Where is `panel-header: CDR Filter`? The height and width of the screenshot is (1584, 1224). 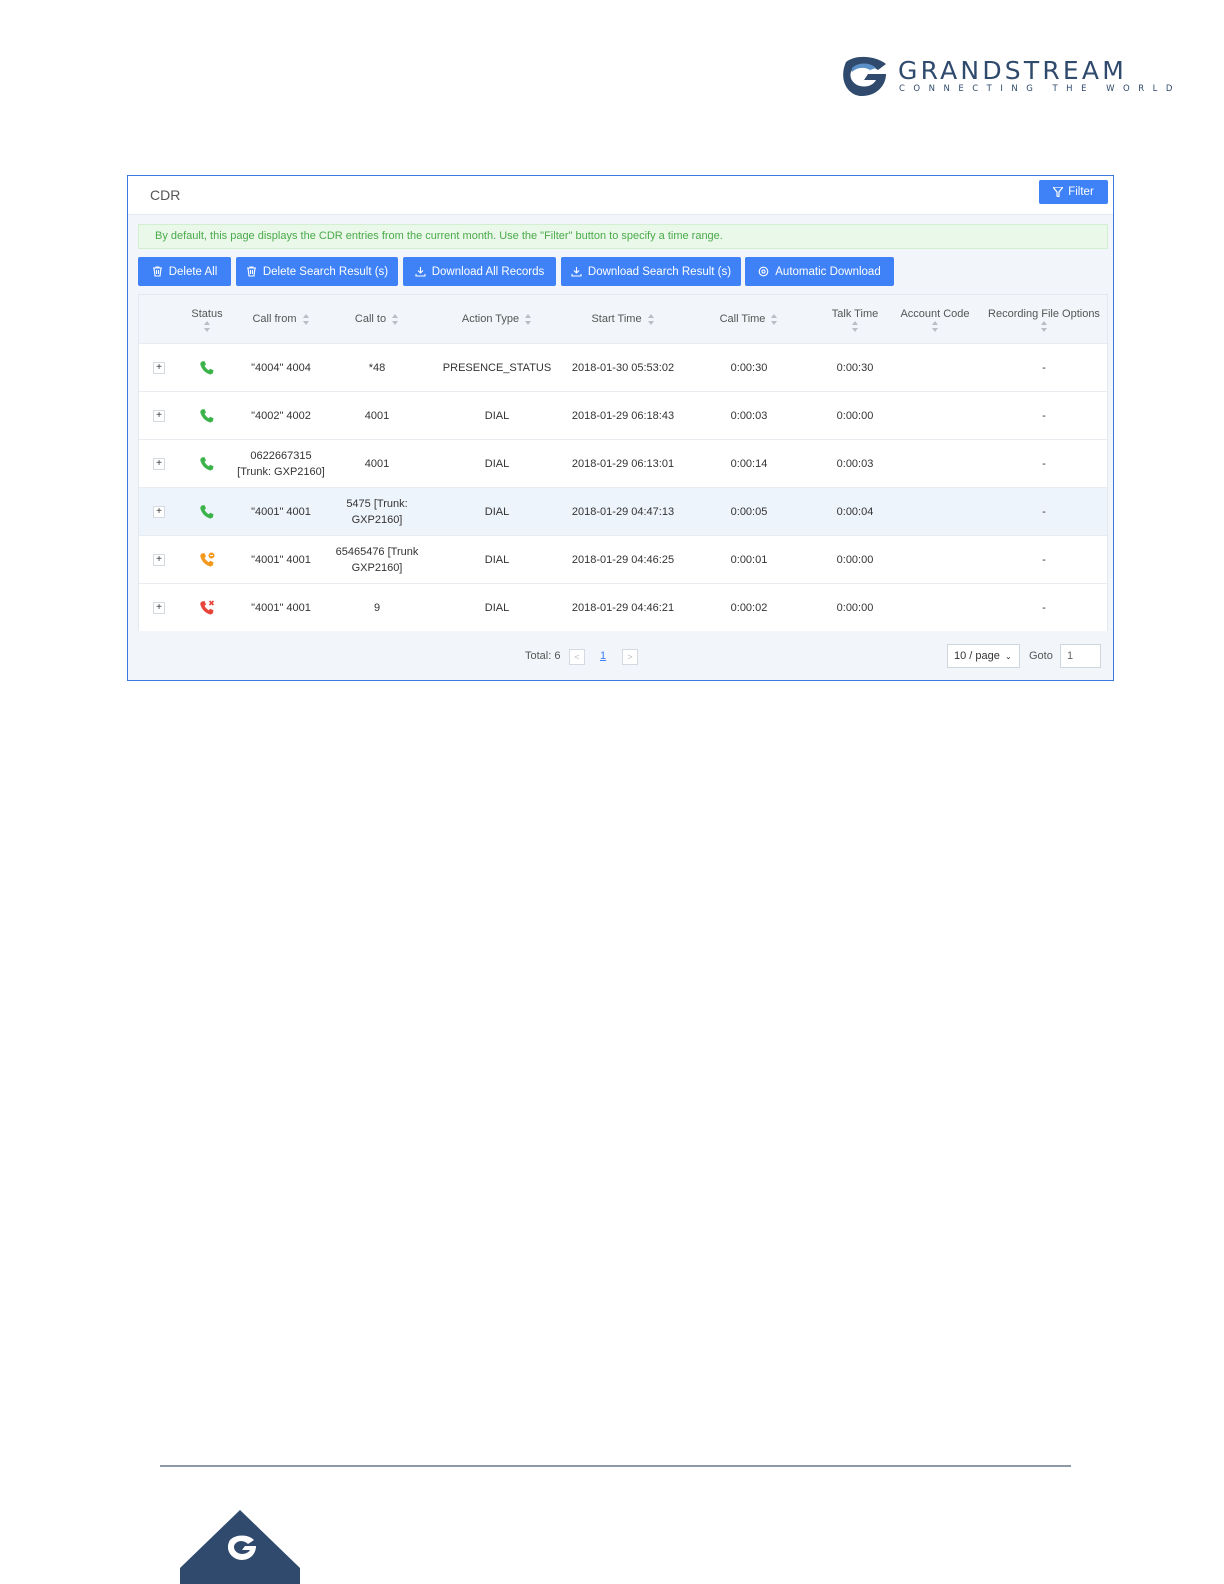 panel-header: CDR Filter is located at coordinates (620, 195).